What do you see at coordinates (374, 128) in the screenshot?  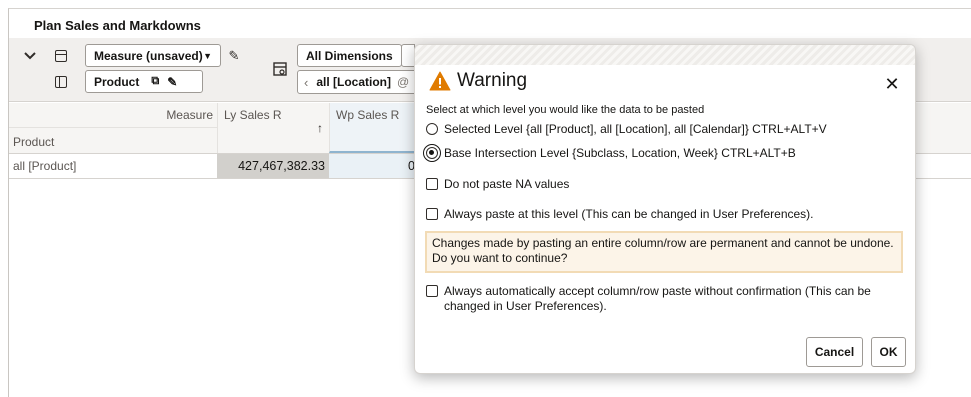 I see `column-header: Wp Sales R` at bounding box center [374, 128].